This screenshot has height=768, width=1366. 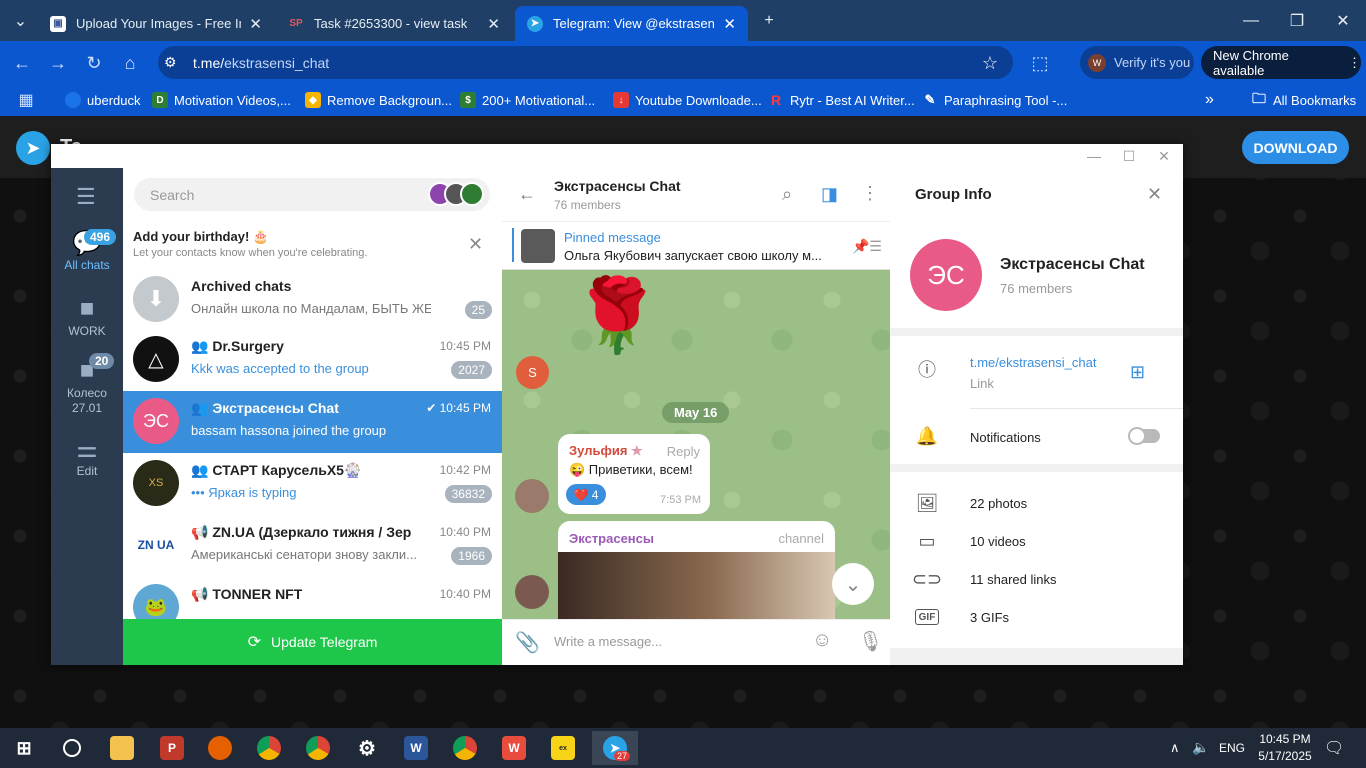 I want to click on new-tab-button: +, so click(x=769, y=20).